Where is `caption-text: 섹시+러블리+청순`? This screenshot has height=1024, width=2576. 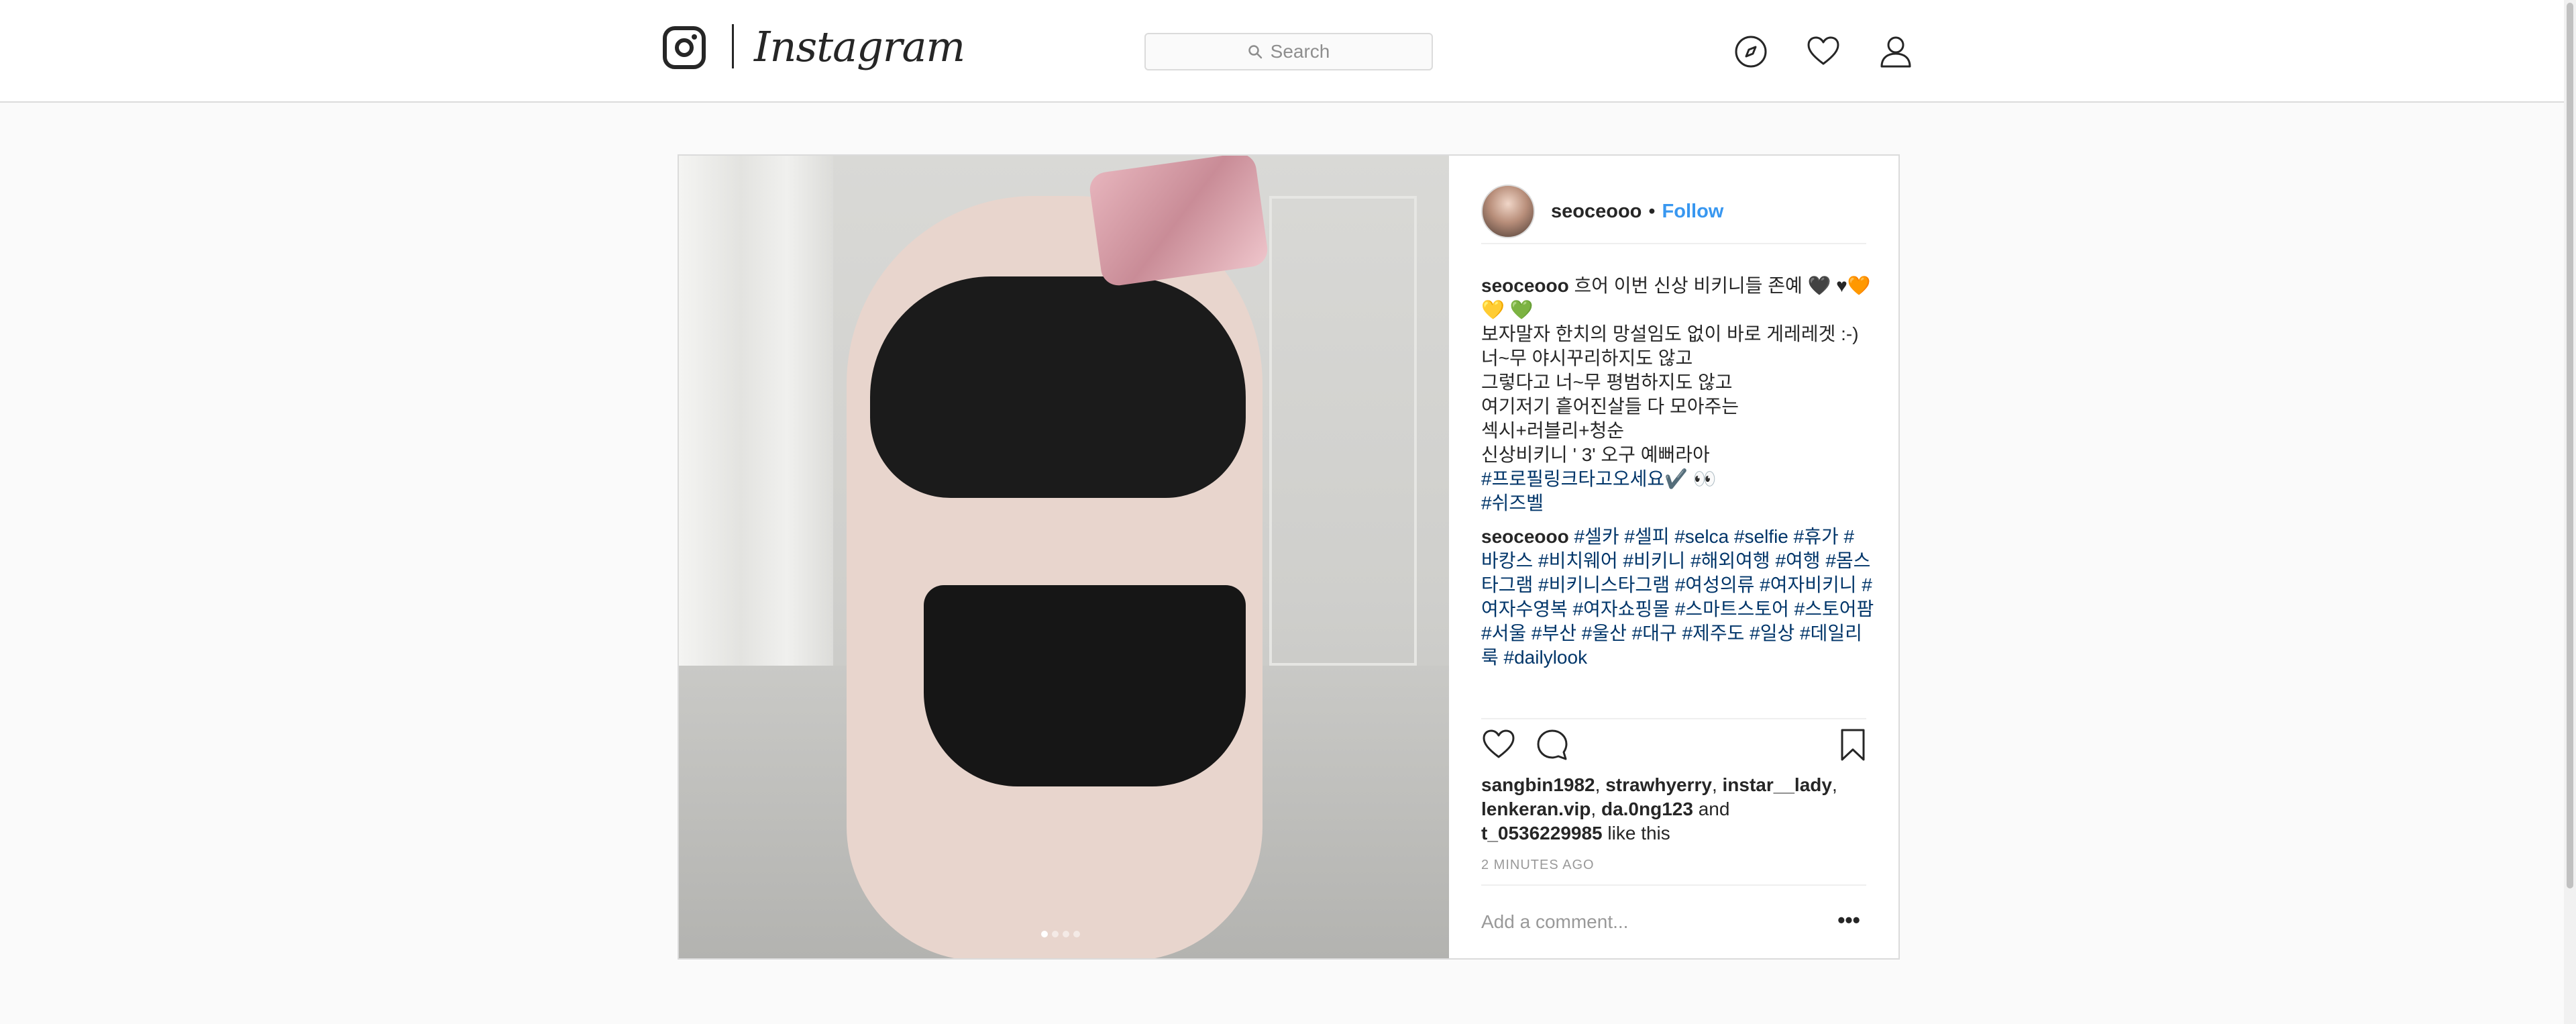
caption-text: 섹시+러블리+청순 is located at coordinates (1553, 430).